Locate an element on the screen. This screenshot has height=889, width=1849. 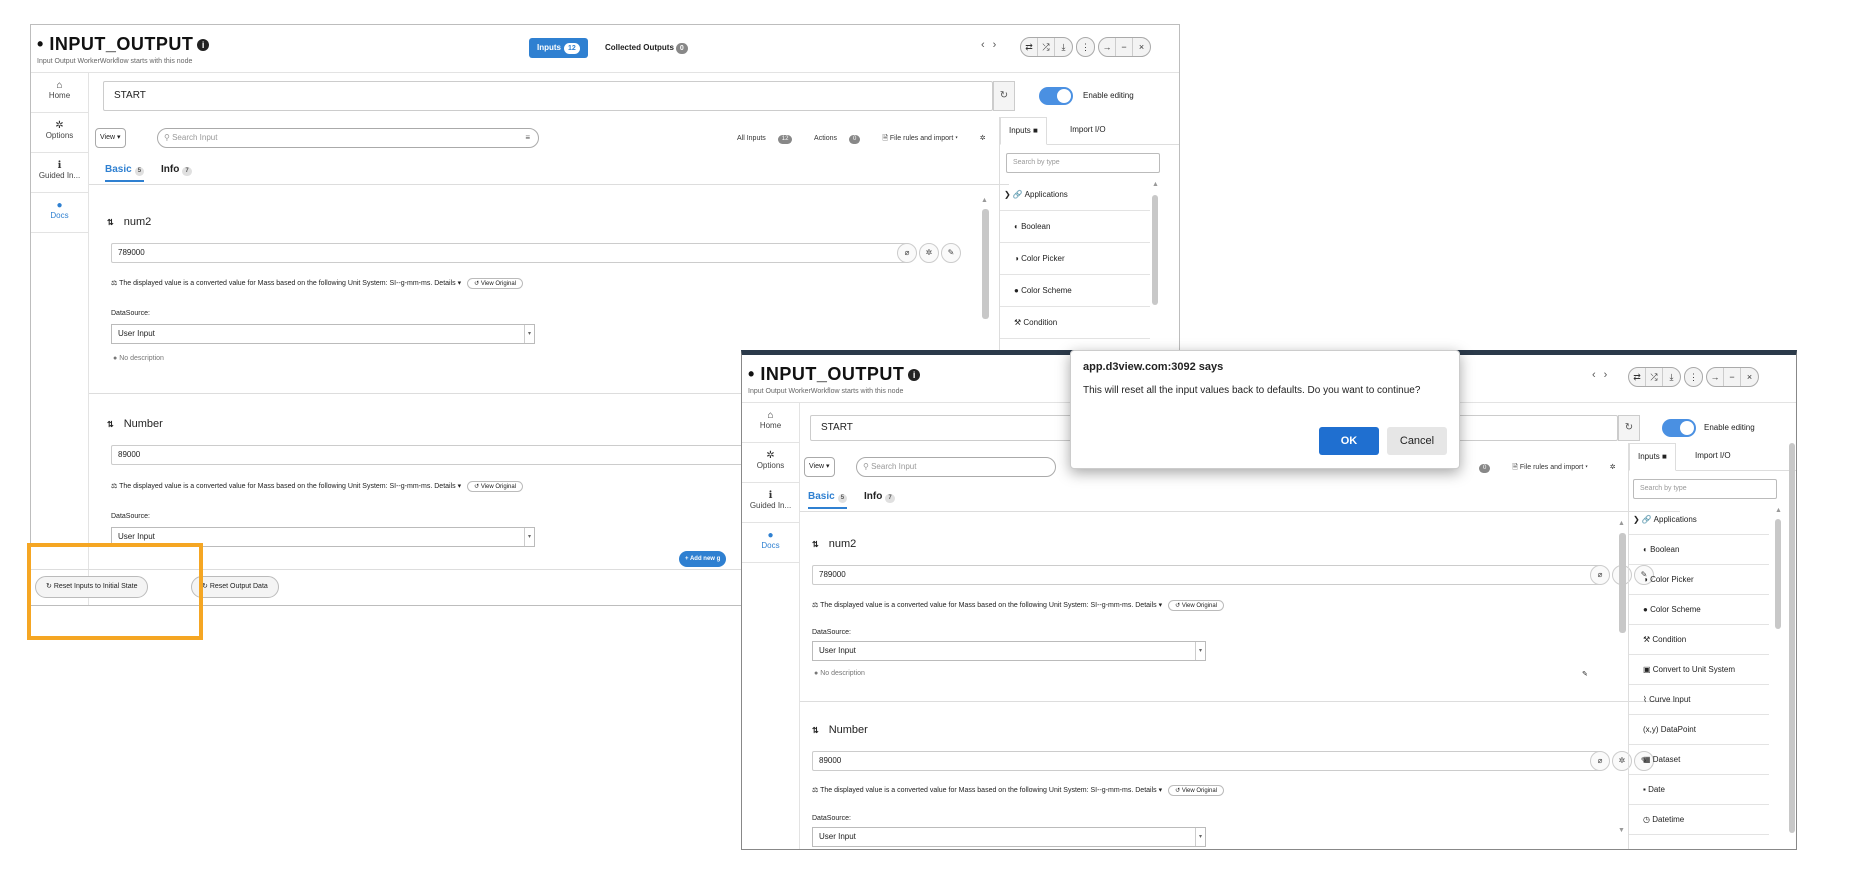
start-field: START is located at coordinates (548, 96).